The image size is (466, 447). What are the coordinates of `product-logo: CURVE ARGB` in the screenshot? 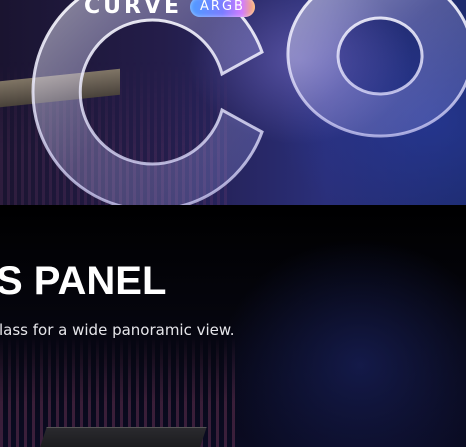 It's located at (169, 9).